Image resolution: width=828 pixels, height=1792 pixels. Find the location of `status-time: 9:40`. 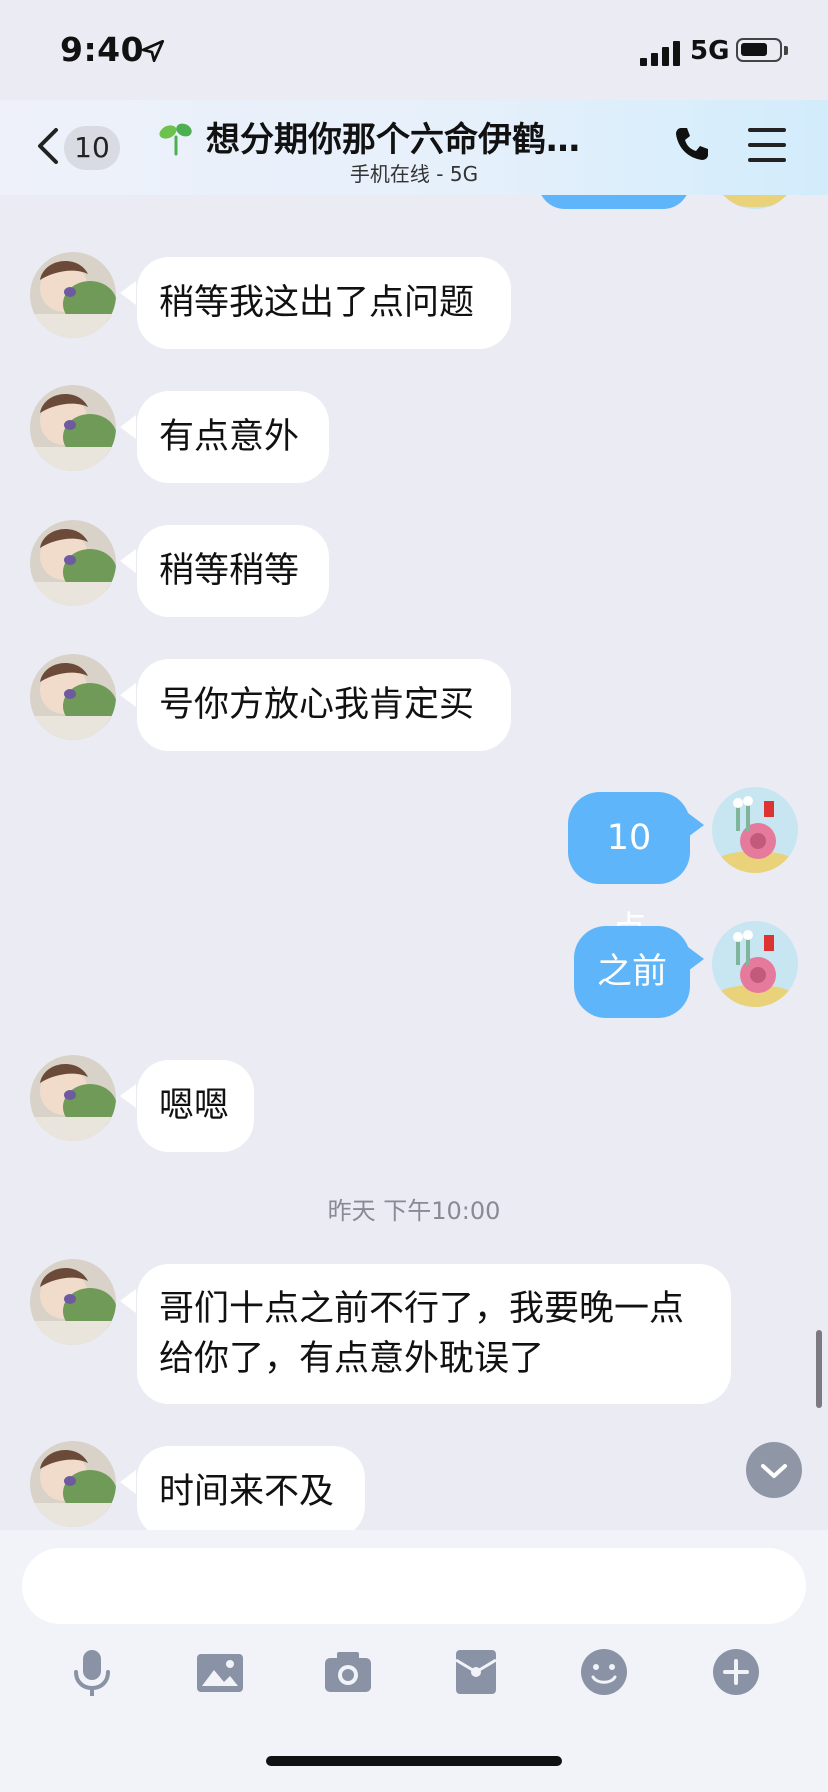

status-time: 9:40 is located at coordinates (102, 49).